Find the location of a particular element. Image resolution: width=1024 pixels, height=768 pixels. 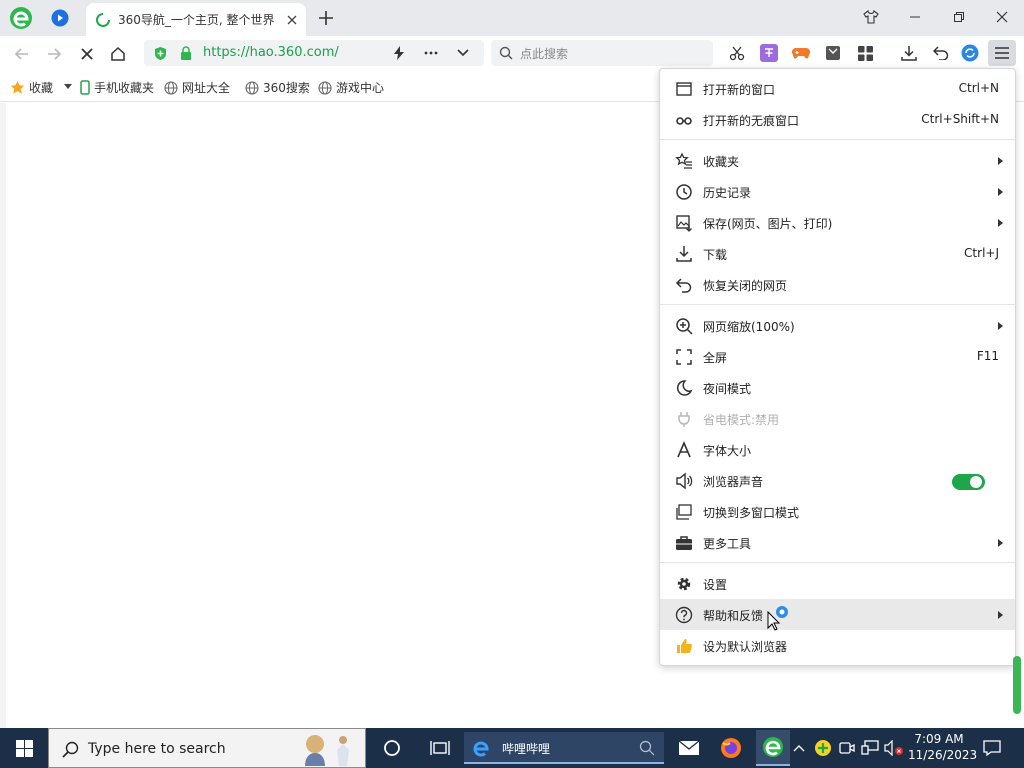

start-button is located at coordinates (24, 748).